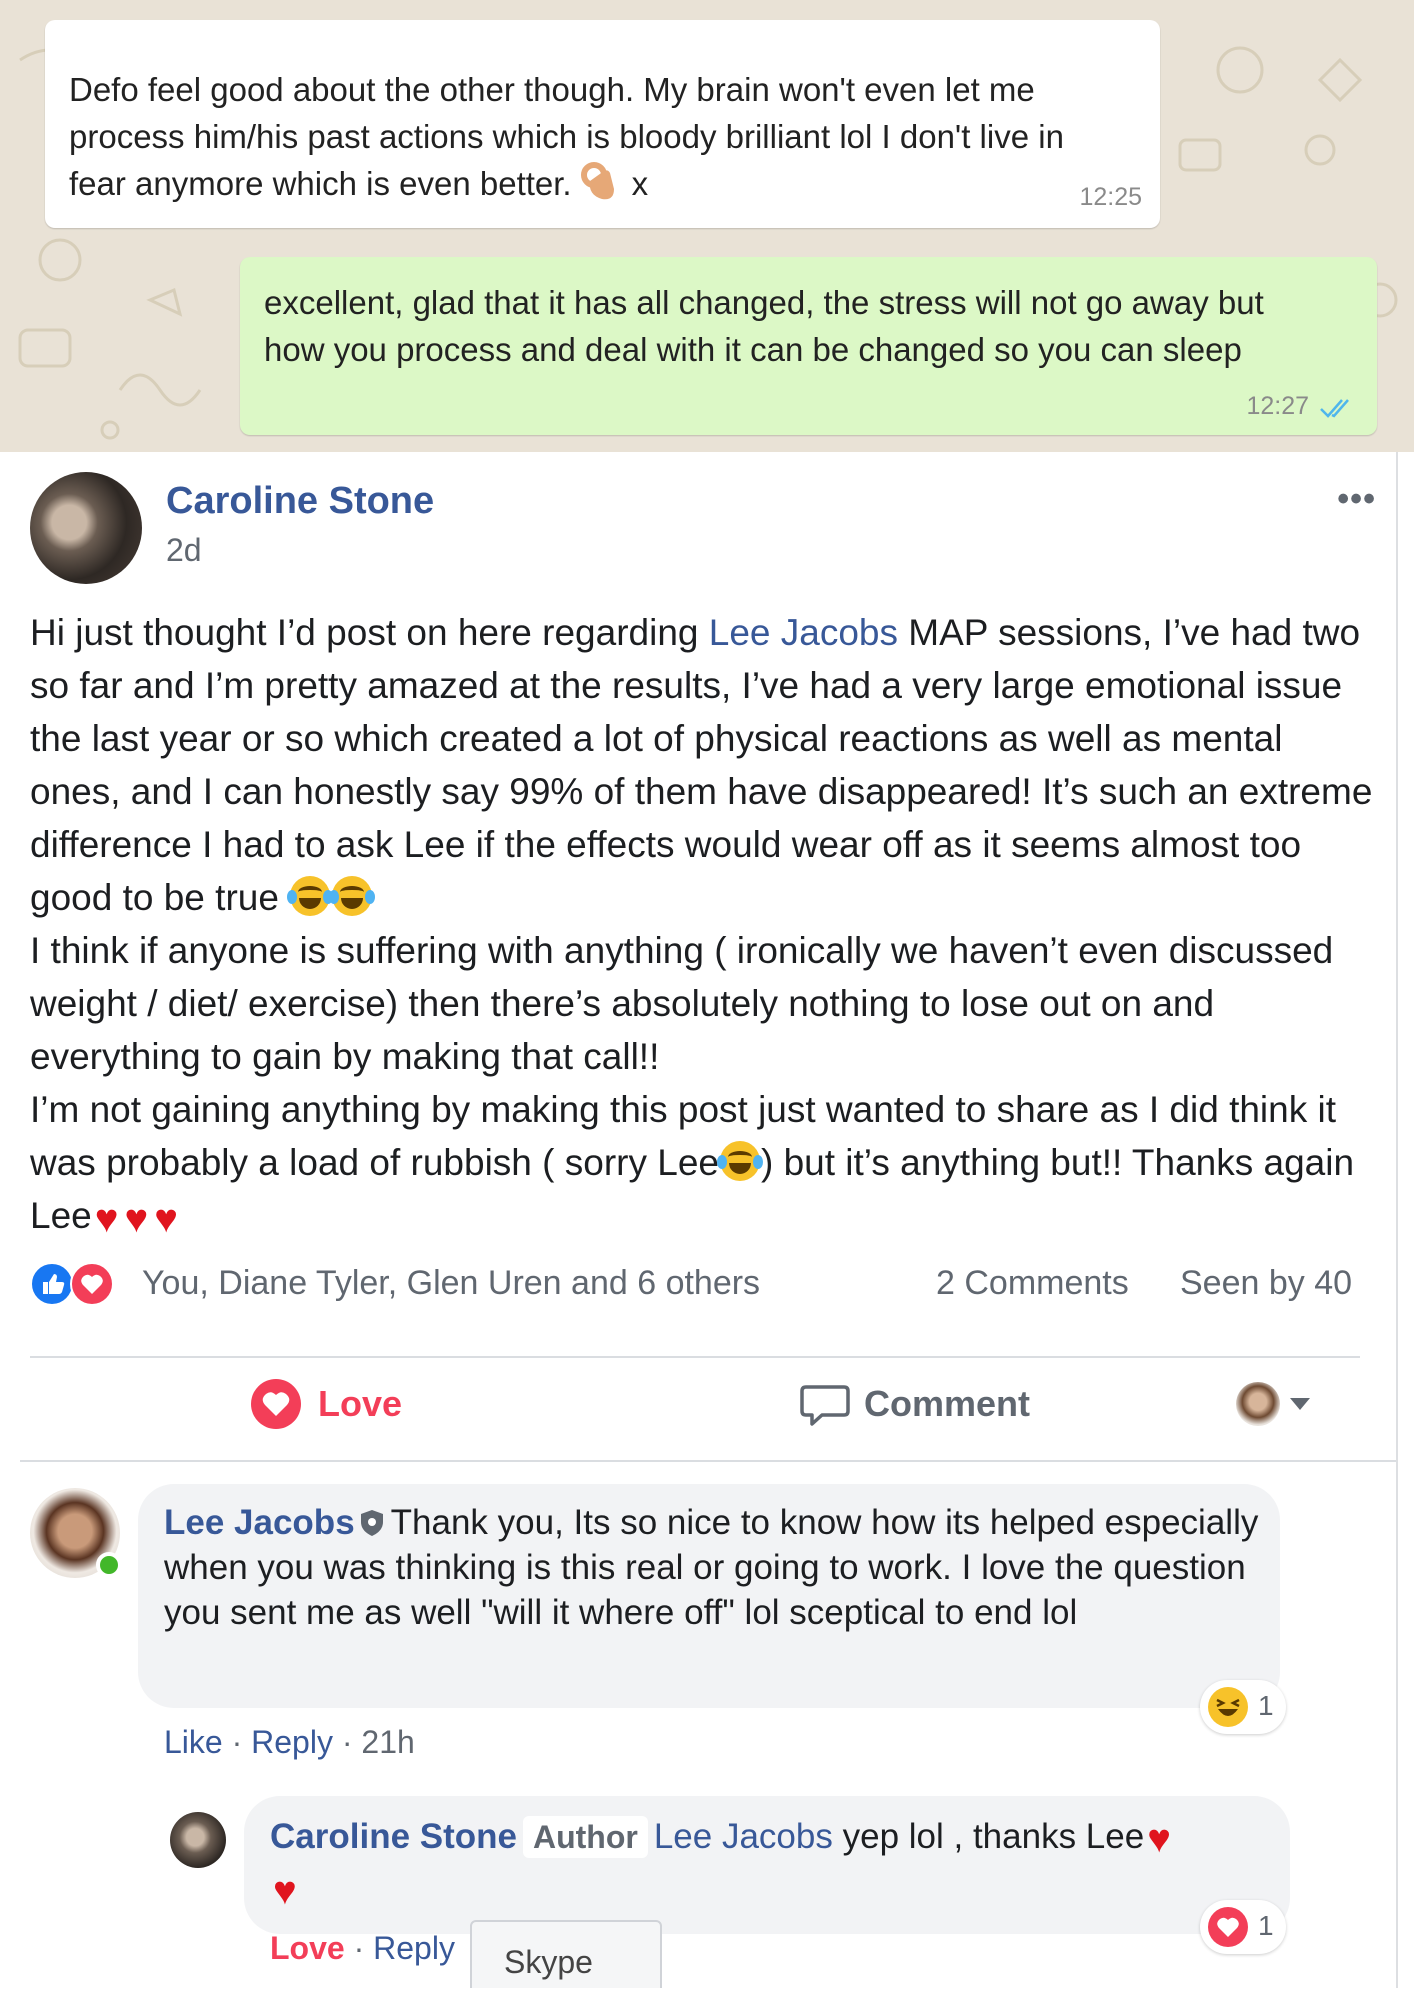 This screenshot has height=2000, width=1414. Describe the element at coordinates (599, 187) in the screenshot. I see `ok-hand-emoji-icon` at that location.